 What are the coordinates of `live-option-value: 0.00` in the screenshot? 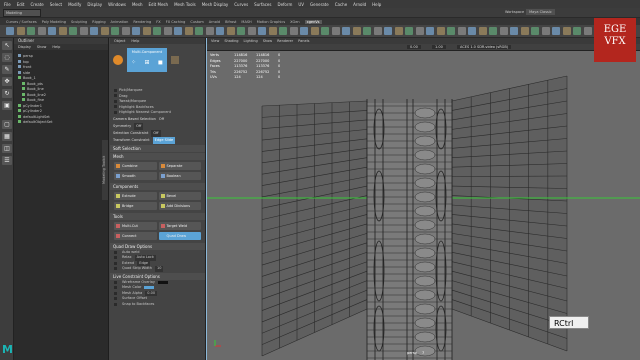 It's located at (151, 293).